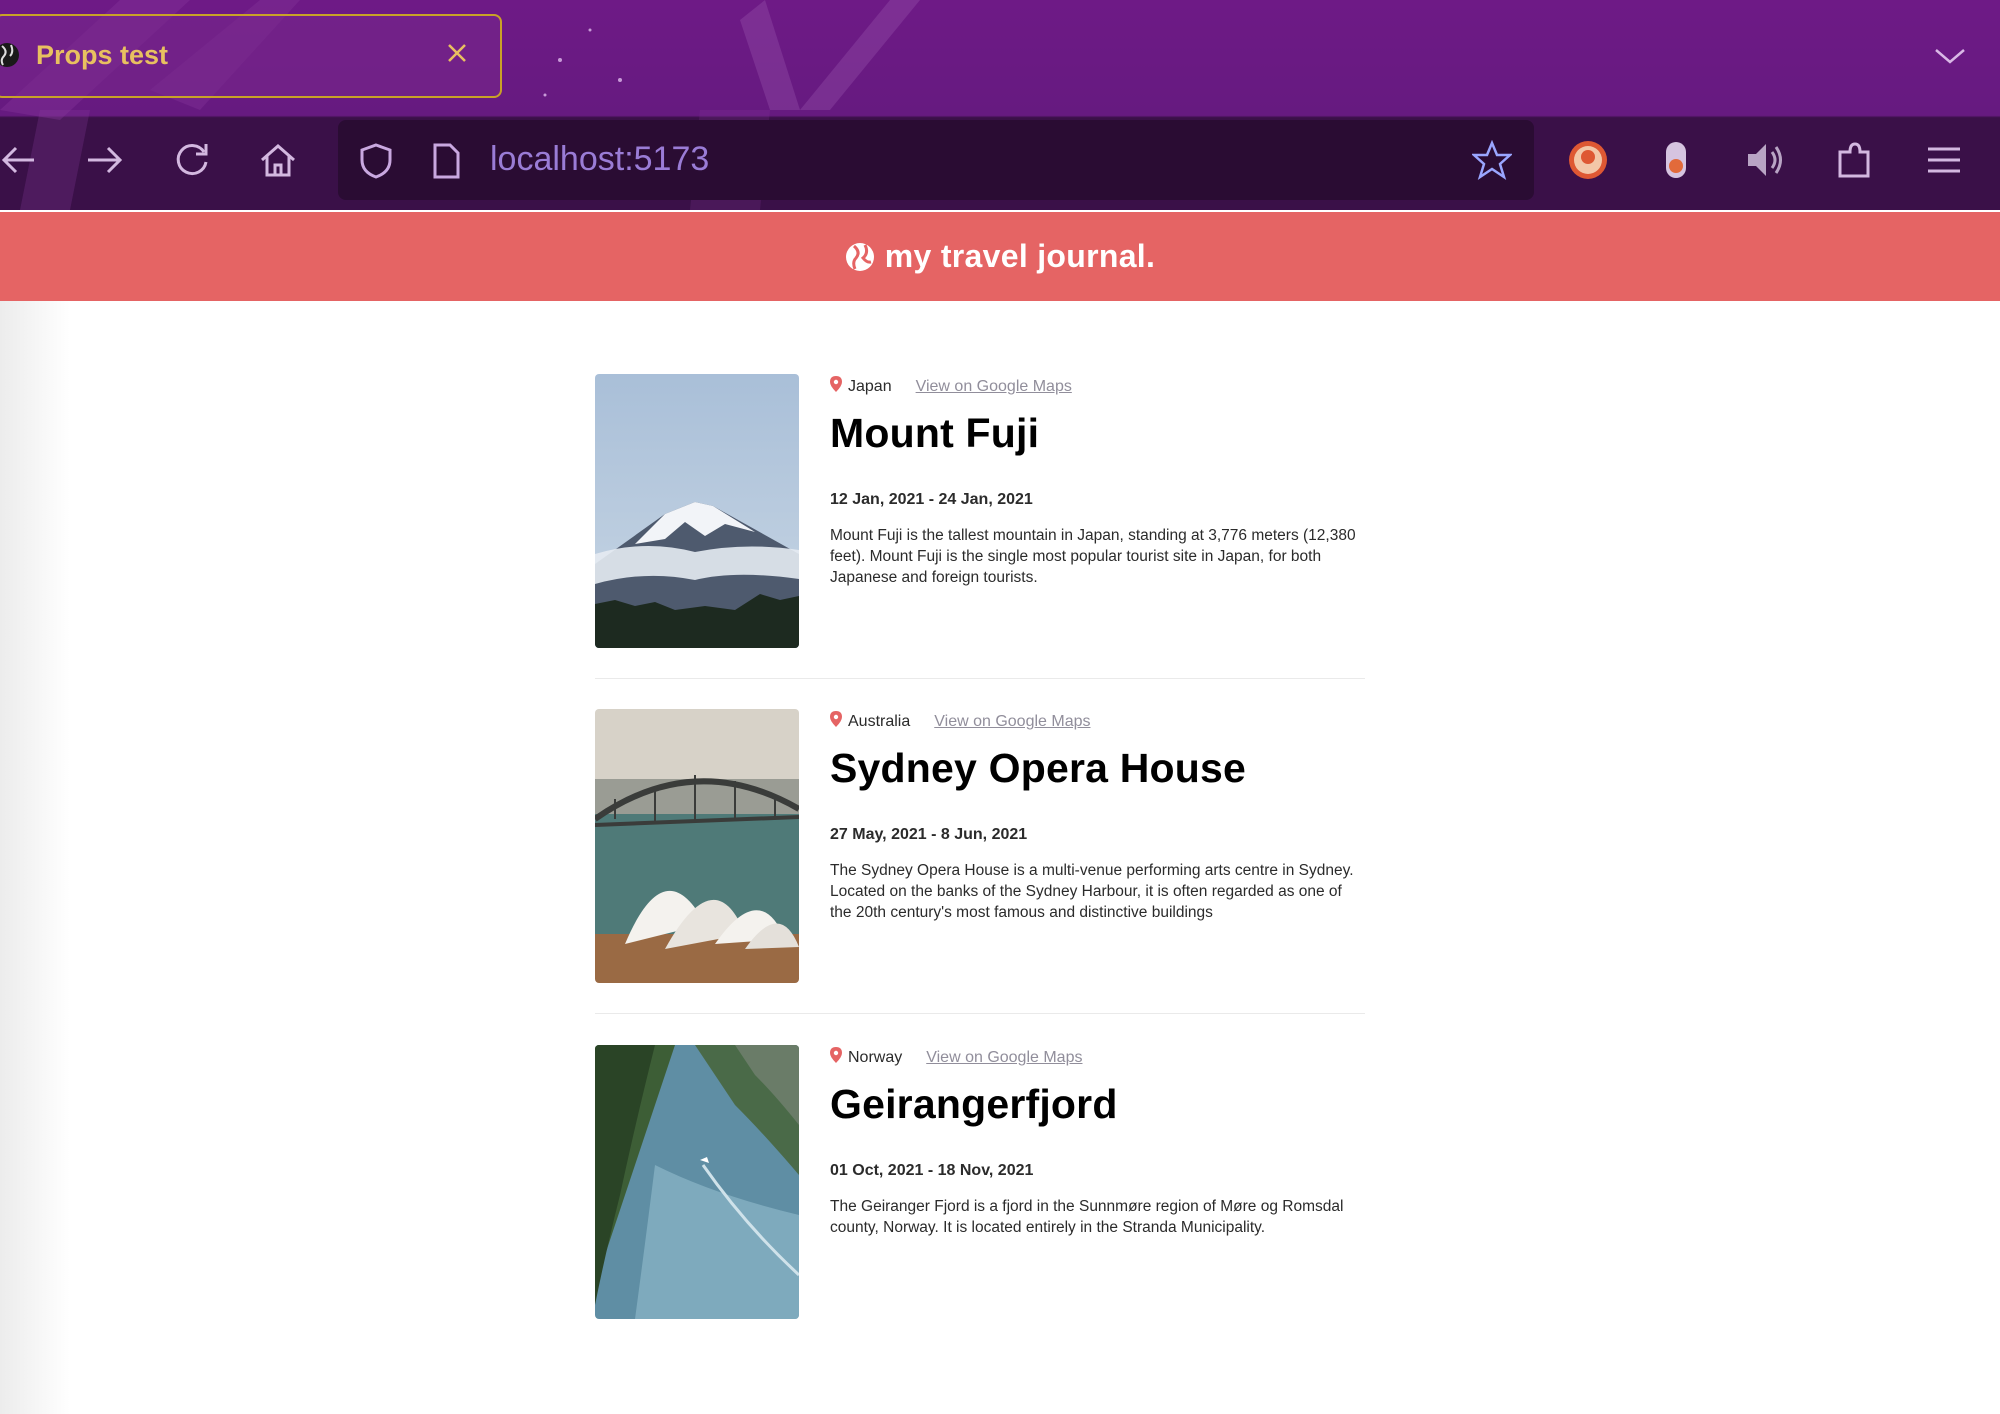  What do you see at coordinates (1944, 160) in the screenshot?
I see `menu-icon` at bounding box center [1944, 160].